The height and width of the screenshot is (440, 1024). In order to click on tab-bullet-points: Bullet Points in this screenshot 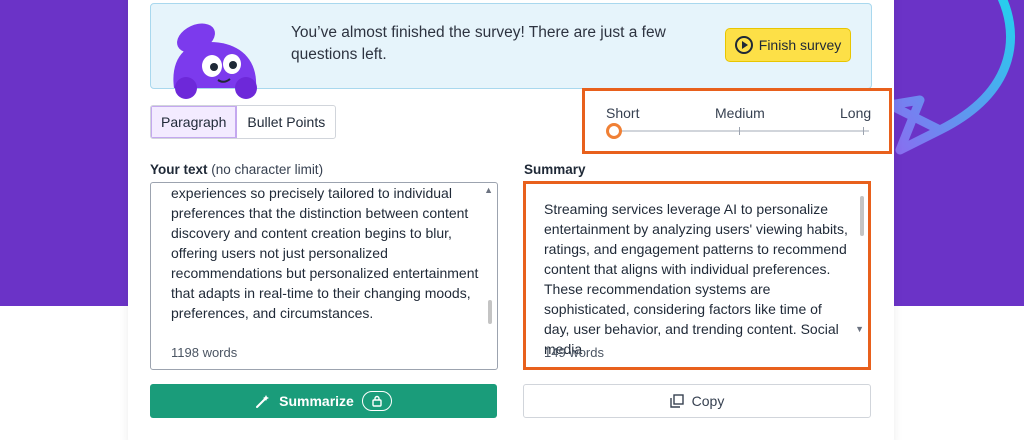, I will do `click(286, 122)`.